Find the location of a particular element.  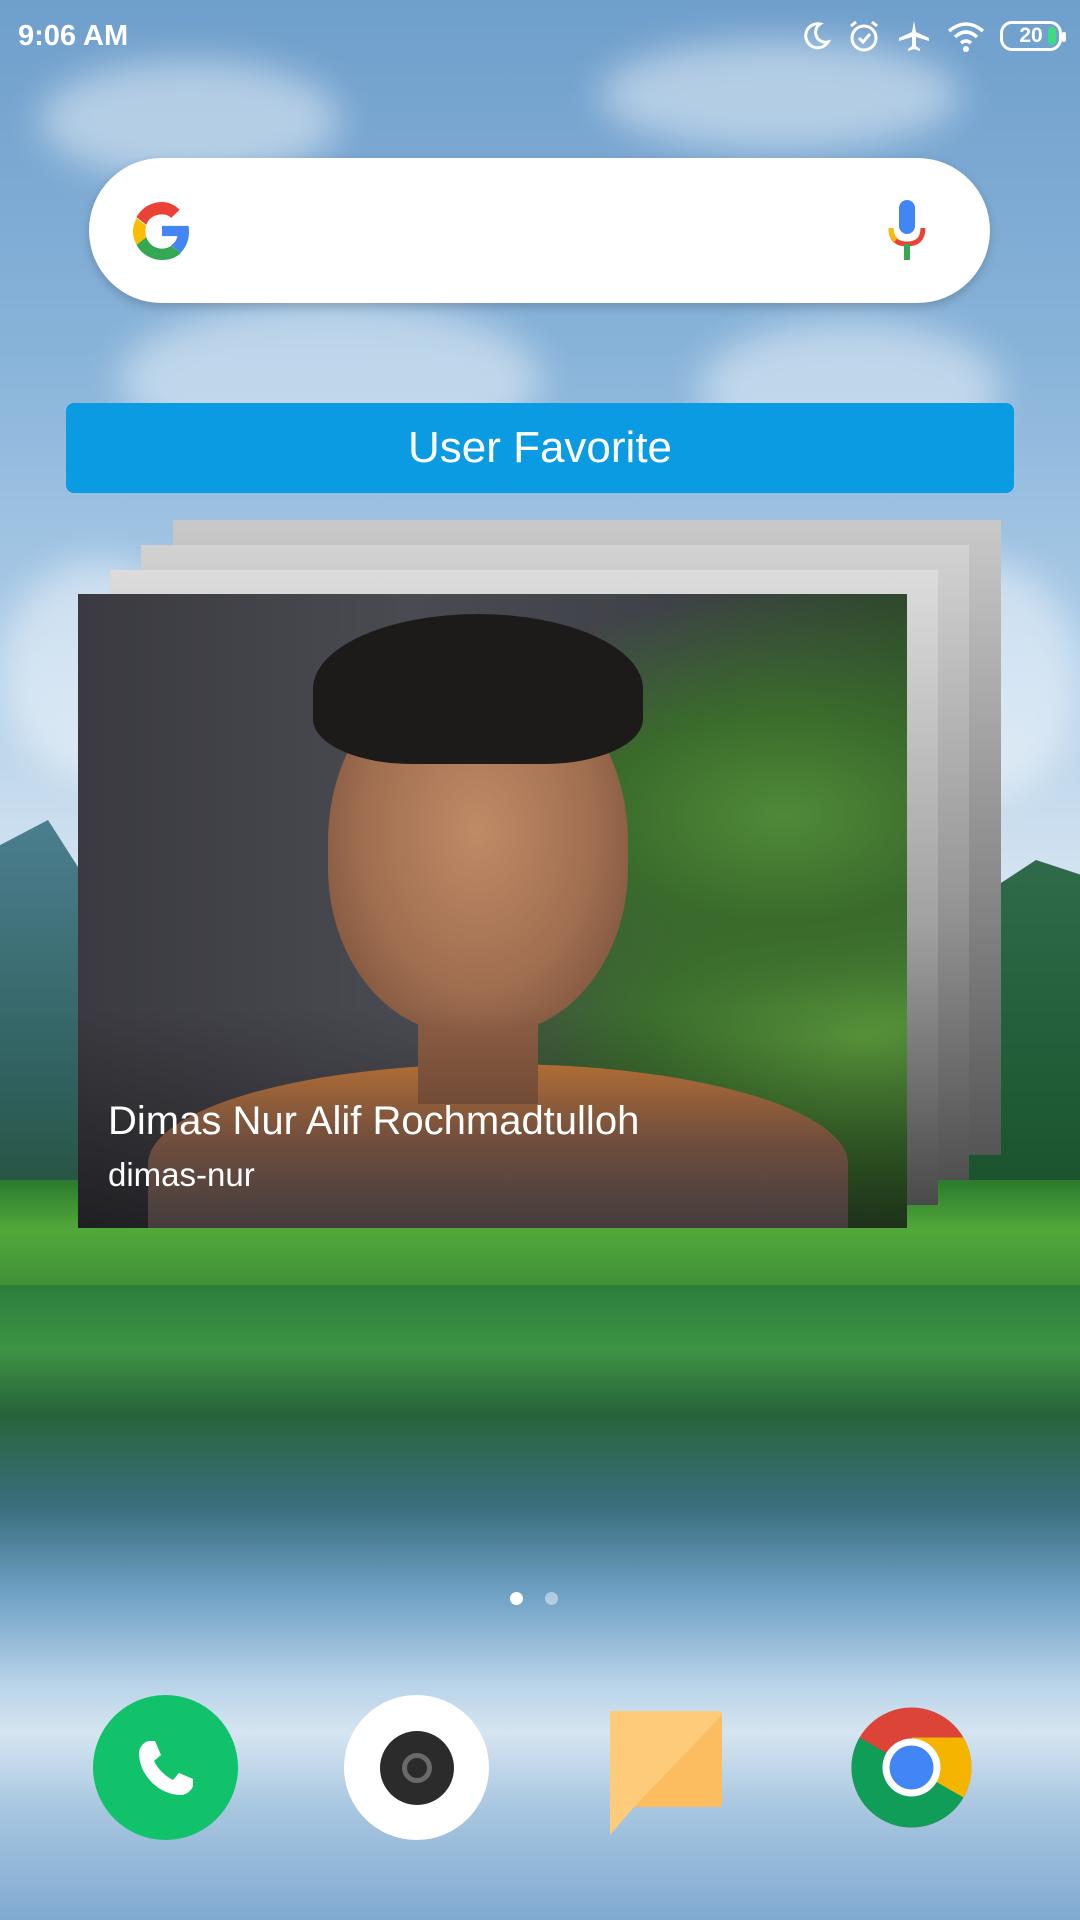

wifi-icon is located at coordinates (966, 37).